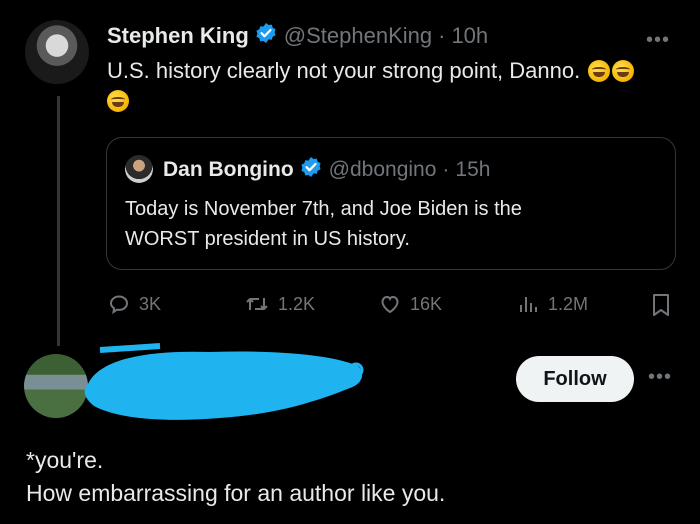  What do you see at coordinates (150, 303) in the screenshot?
I see `reply-count: 3K` at bounding box center [150, 303].